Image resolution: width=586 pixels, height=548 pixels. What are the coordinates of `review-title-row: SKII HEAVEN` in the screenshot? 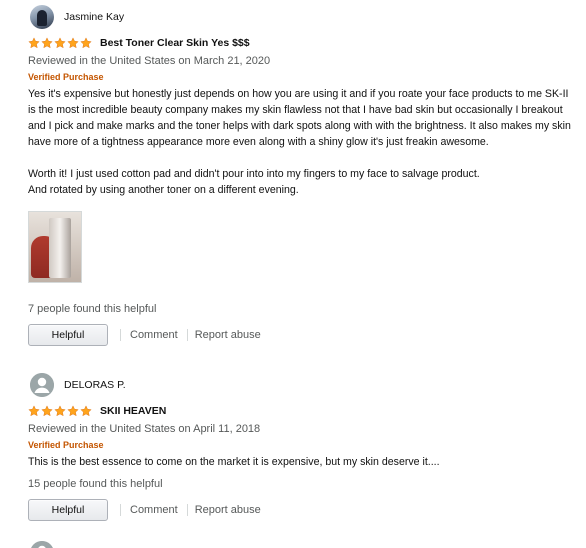 It's located at (302, 411).